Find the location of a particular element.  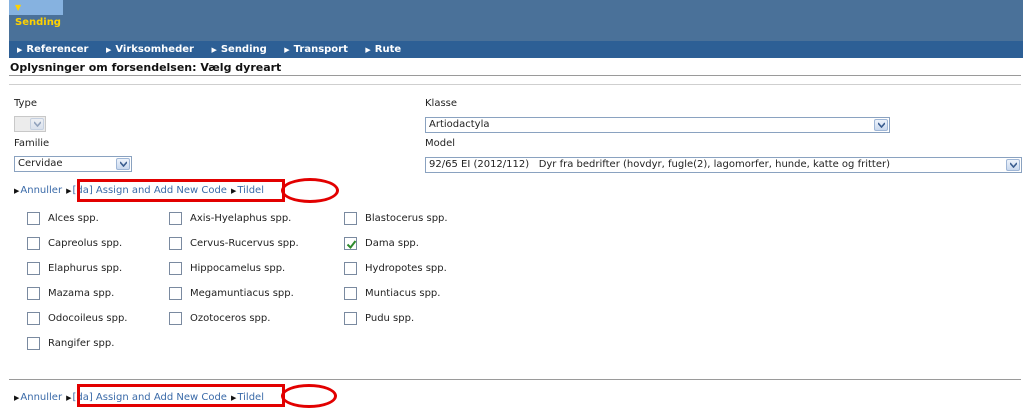

klasse-label: Klasse is located at coordinates (441, 103).